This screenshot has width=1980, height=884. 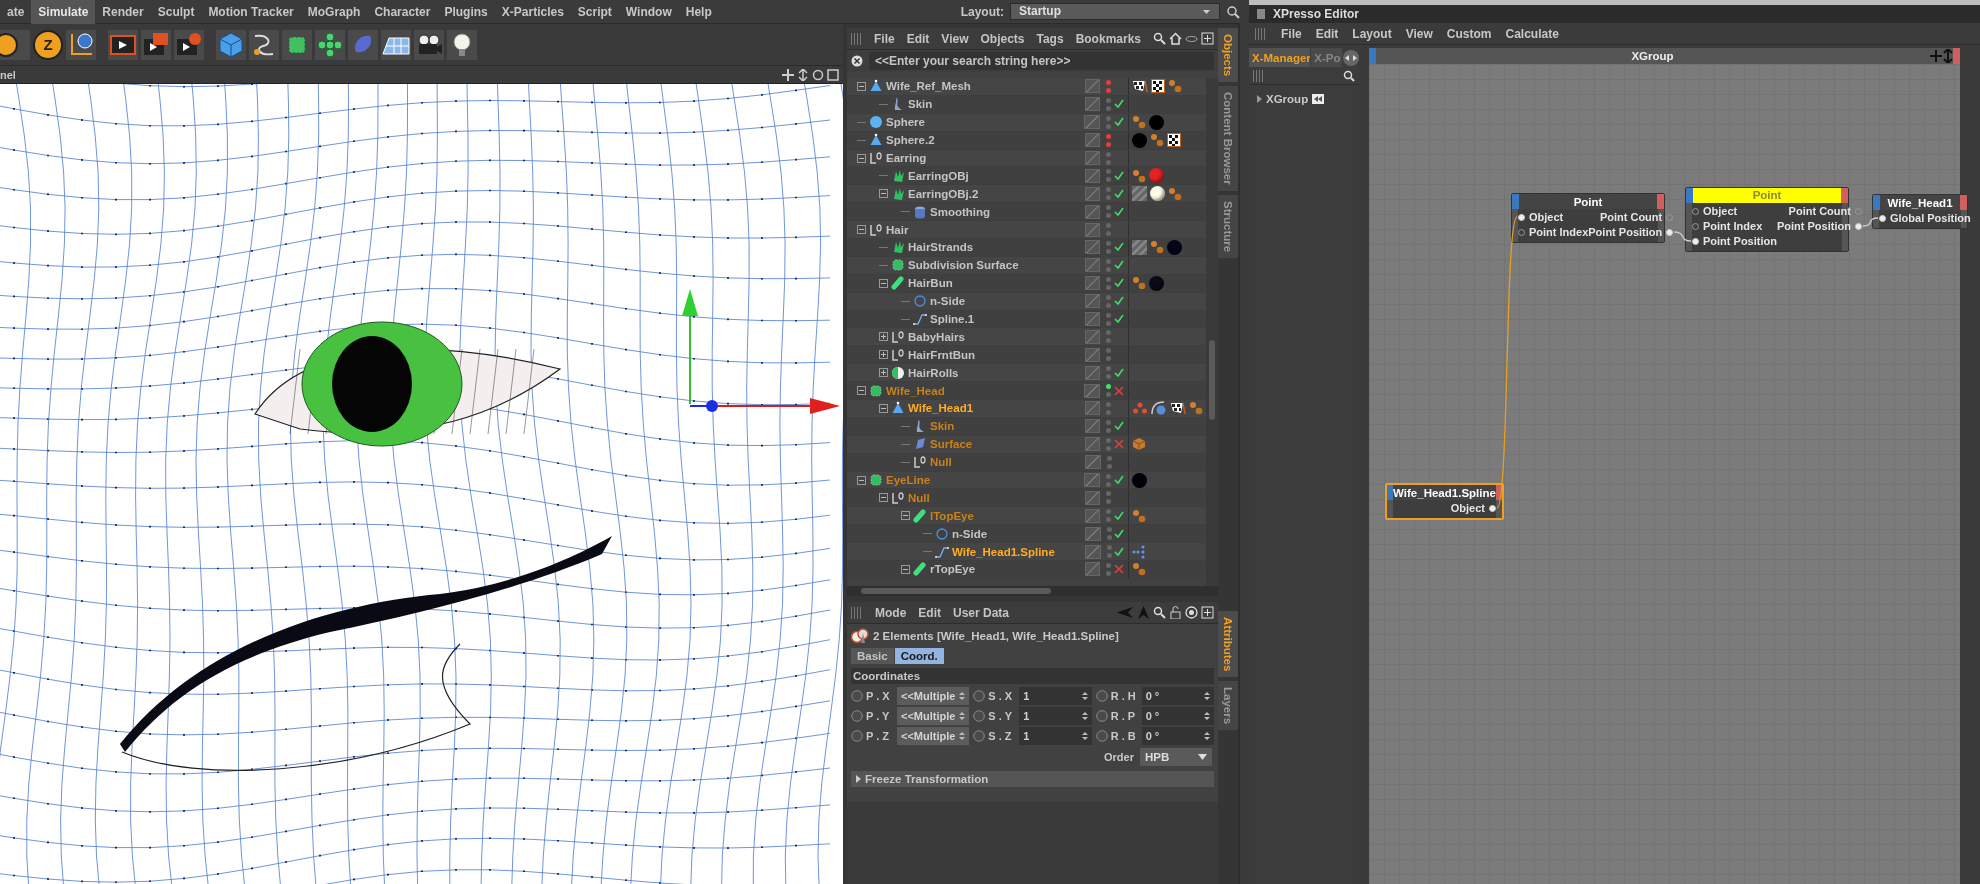 What do you see at coordinates (1139, 408) in the screenshot?
I see `three-dots-tag-icon` at bounding box center [1139, 408].